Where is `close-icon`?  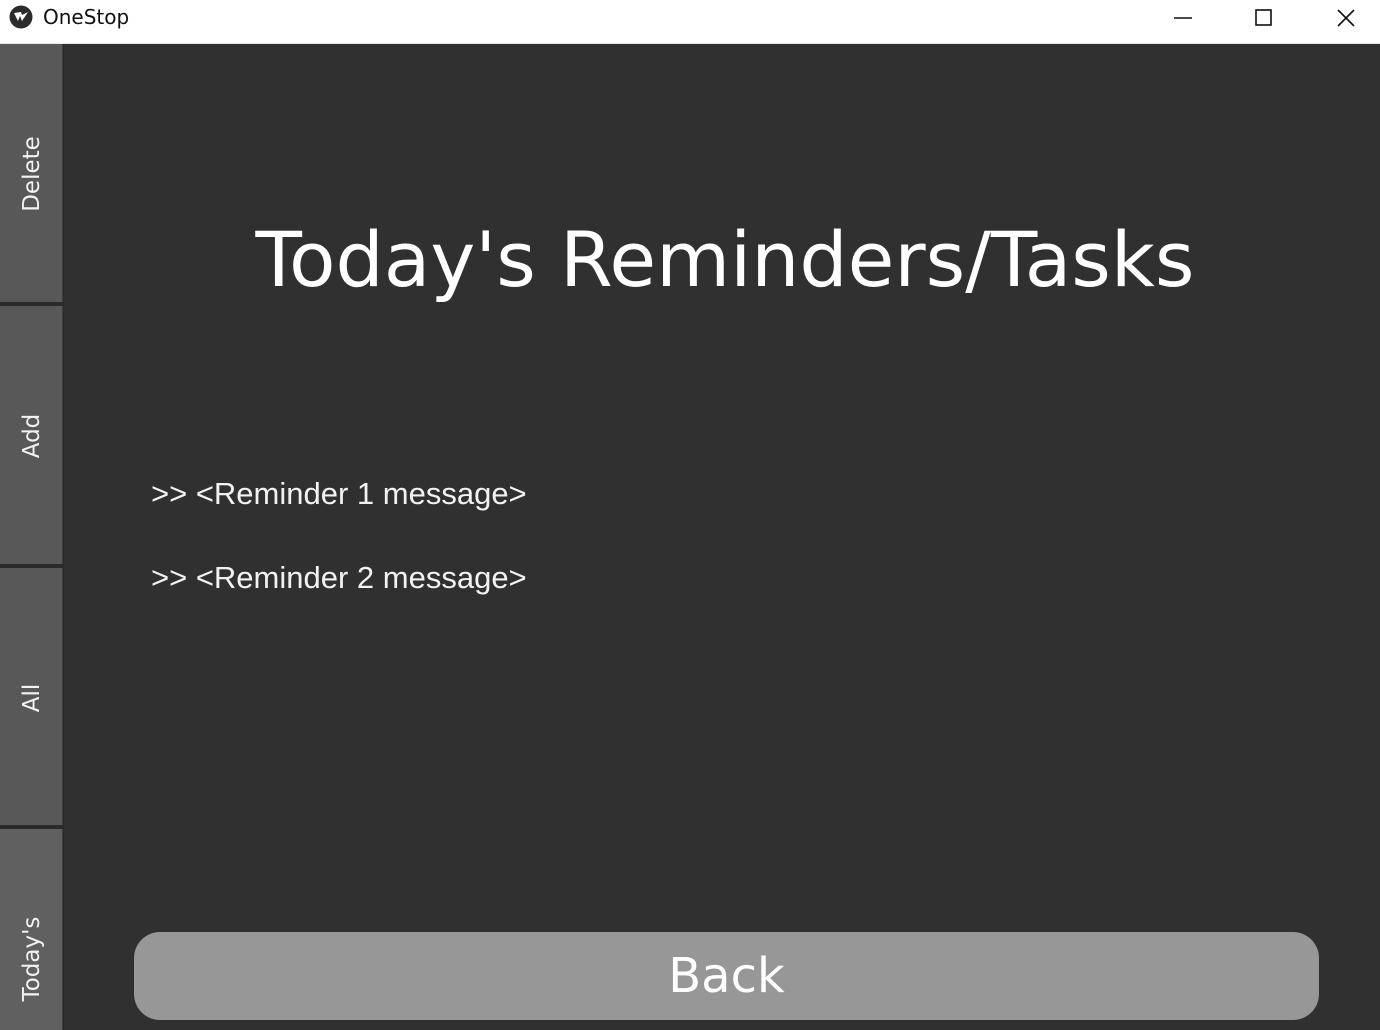
close-icon is located at coordinates (1346, 18).